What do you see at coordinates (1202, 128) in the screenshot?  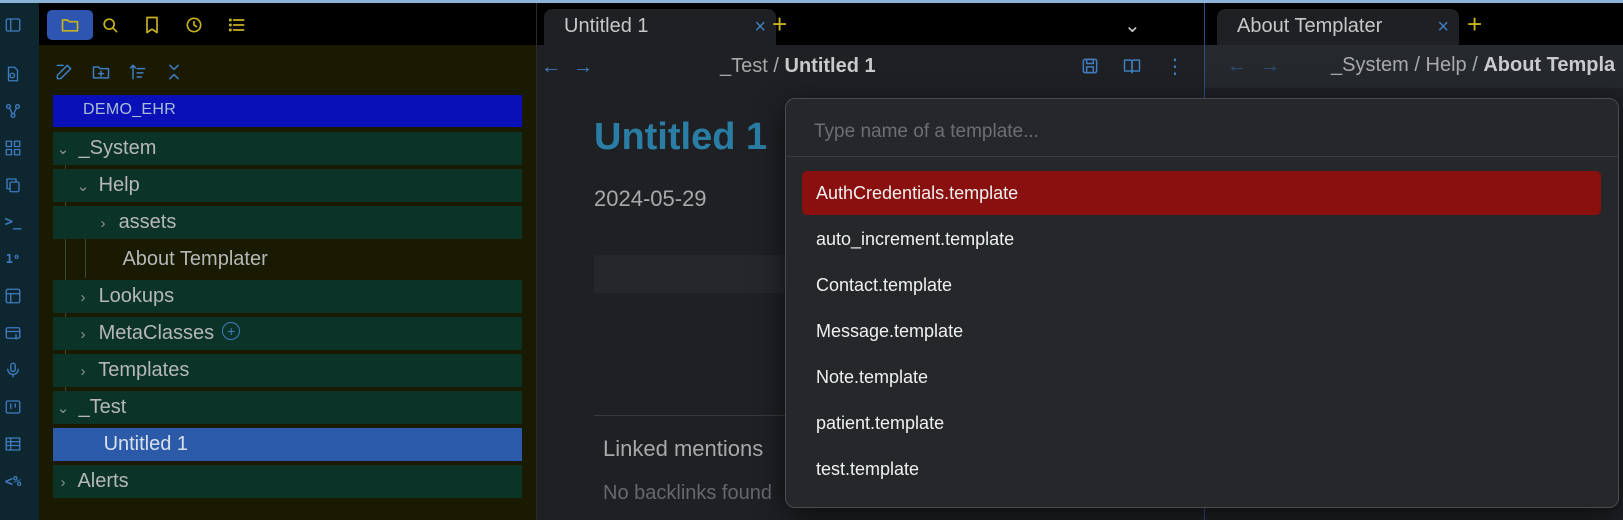 I see `template-search-input` at bounding box center [1202, 128].